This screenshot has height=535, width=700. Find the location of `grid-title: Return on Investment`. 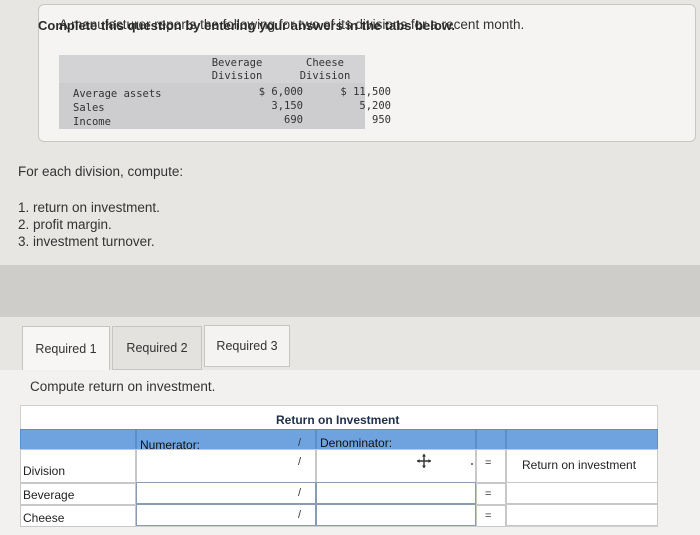

grid-title: Return on Investment is located at coordinates (338, 420).